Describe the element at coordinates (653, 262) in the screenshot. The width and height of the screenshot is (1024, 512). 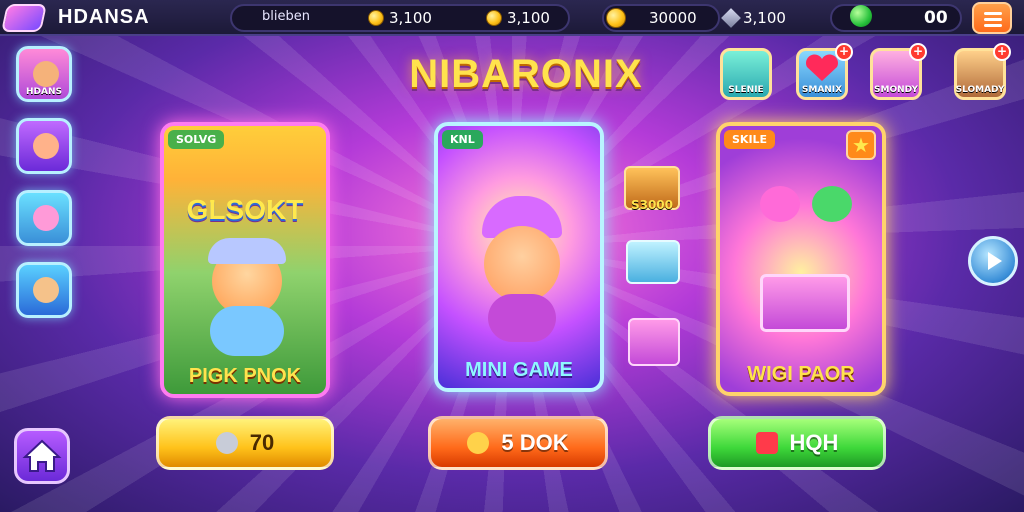
I see `ice-crate-icon` at that location.